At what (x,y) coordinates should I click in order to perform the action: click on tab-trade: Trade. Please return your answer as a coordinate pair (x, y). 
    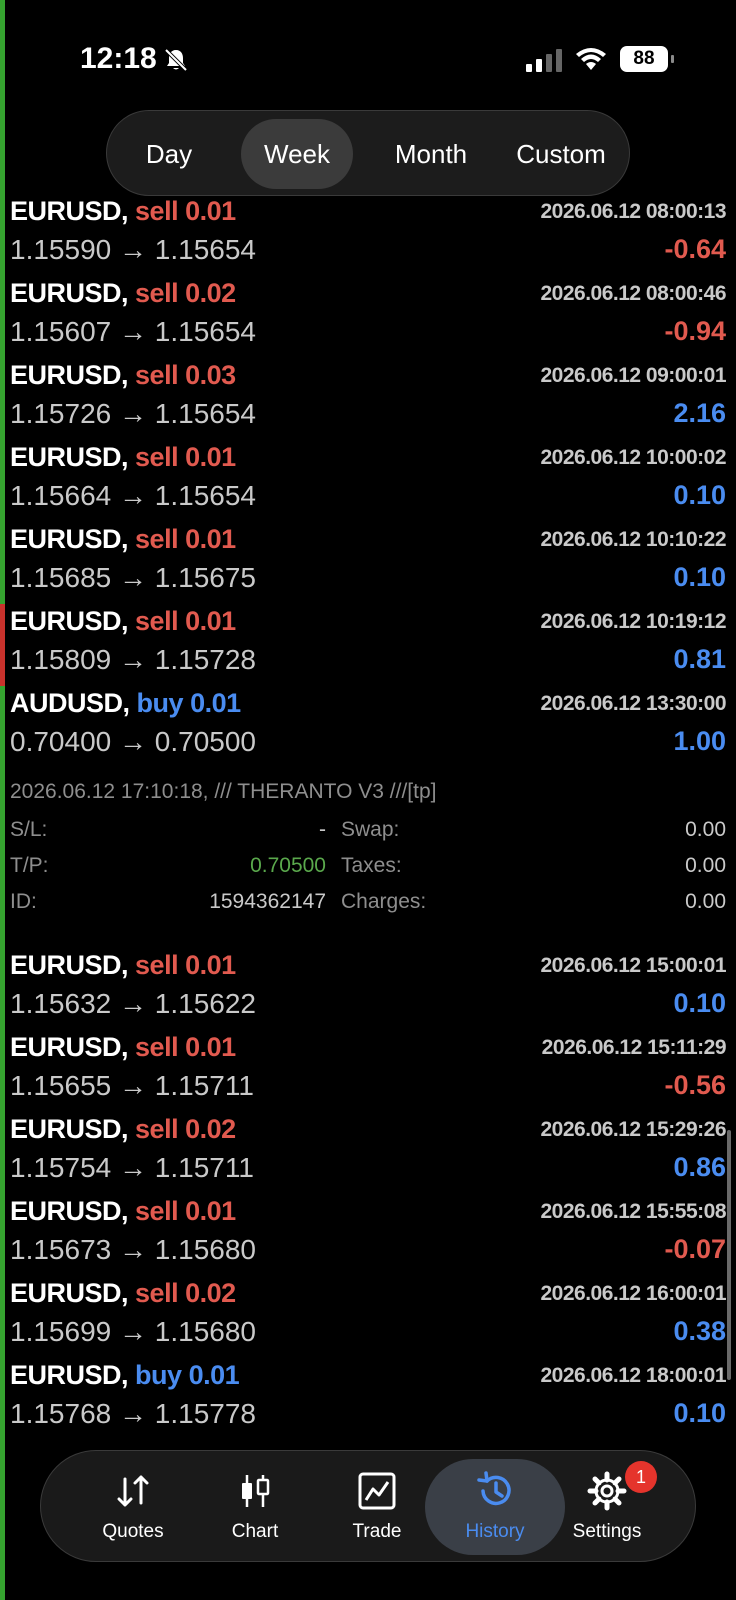
    Looking at the image, I should click on (377, 1507).